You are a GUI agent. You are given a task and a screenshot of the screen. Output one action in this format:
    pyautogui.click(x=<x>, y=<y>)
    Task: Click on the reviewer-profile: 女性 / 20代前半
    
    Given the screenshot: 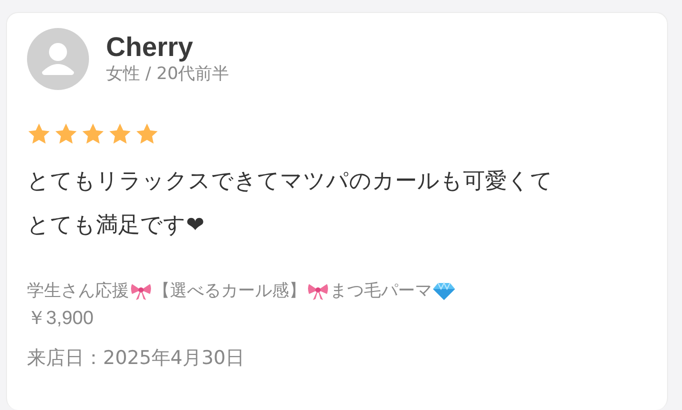 What is the action you would take?
    pyautogui.click(x=168, y=74)
    